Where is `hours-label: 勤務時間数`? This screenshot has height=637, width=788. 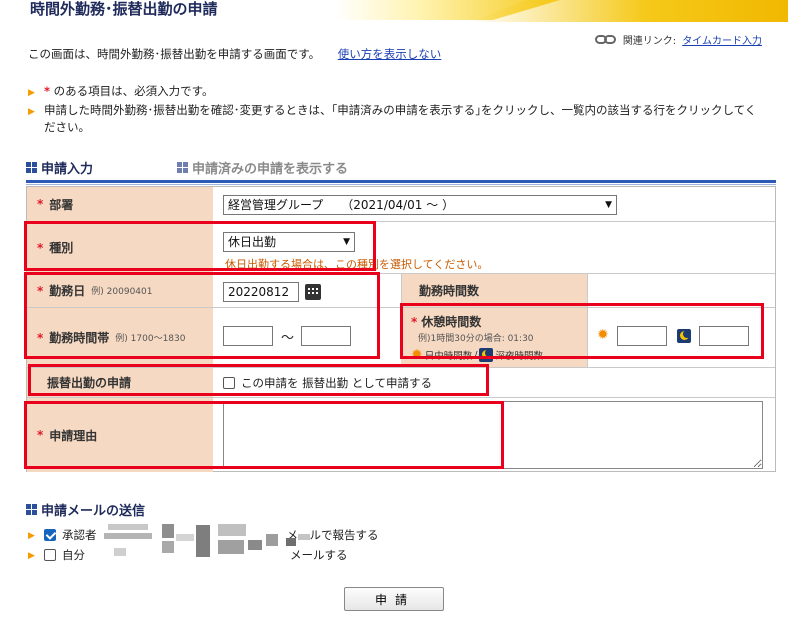 hours-label: 勤務時間数 is located at coordinates (494, 290).